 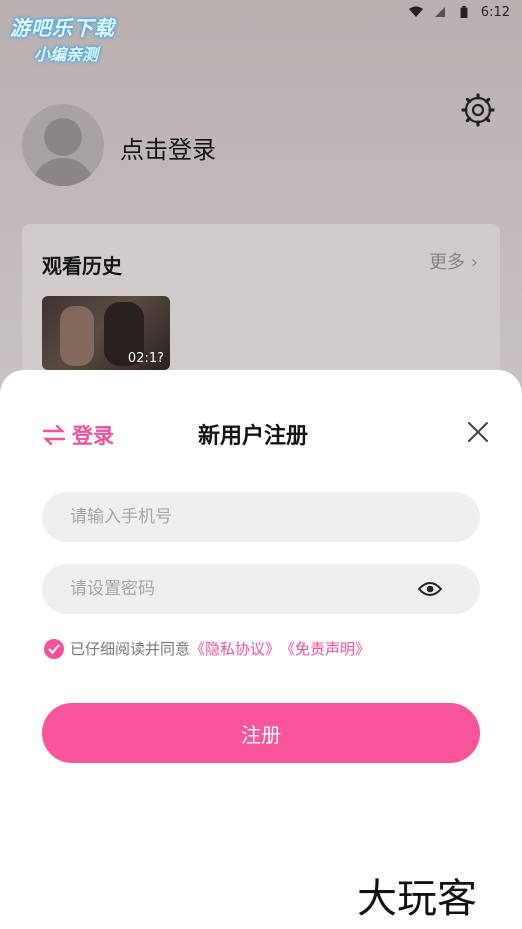 I want to click on more-label: 更多, so click(x=447, y=262).